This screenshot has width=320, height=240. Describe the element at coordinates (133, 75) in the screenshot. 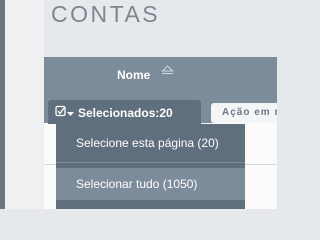

I see `column-header-name: Nome` at that location.